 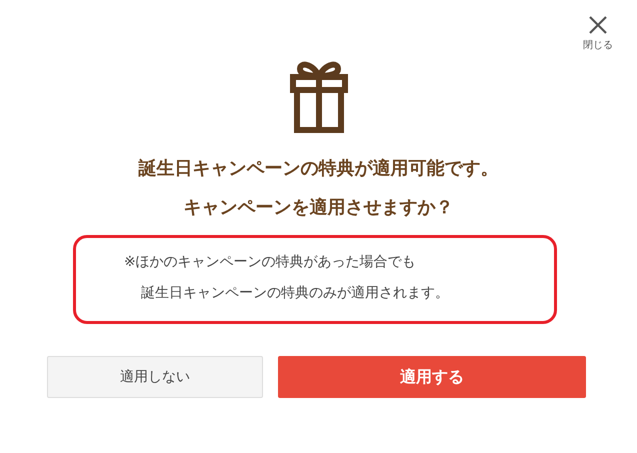 What do you see at coordinates (319, 208) in the screenshot?
I see `dialog-heading: キャンペーンを適用させますか？` at bounding box center [319, 208].